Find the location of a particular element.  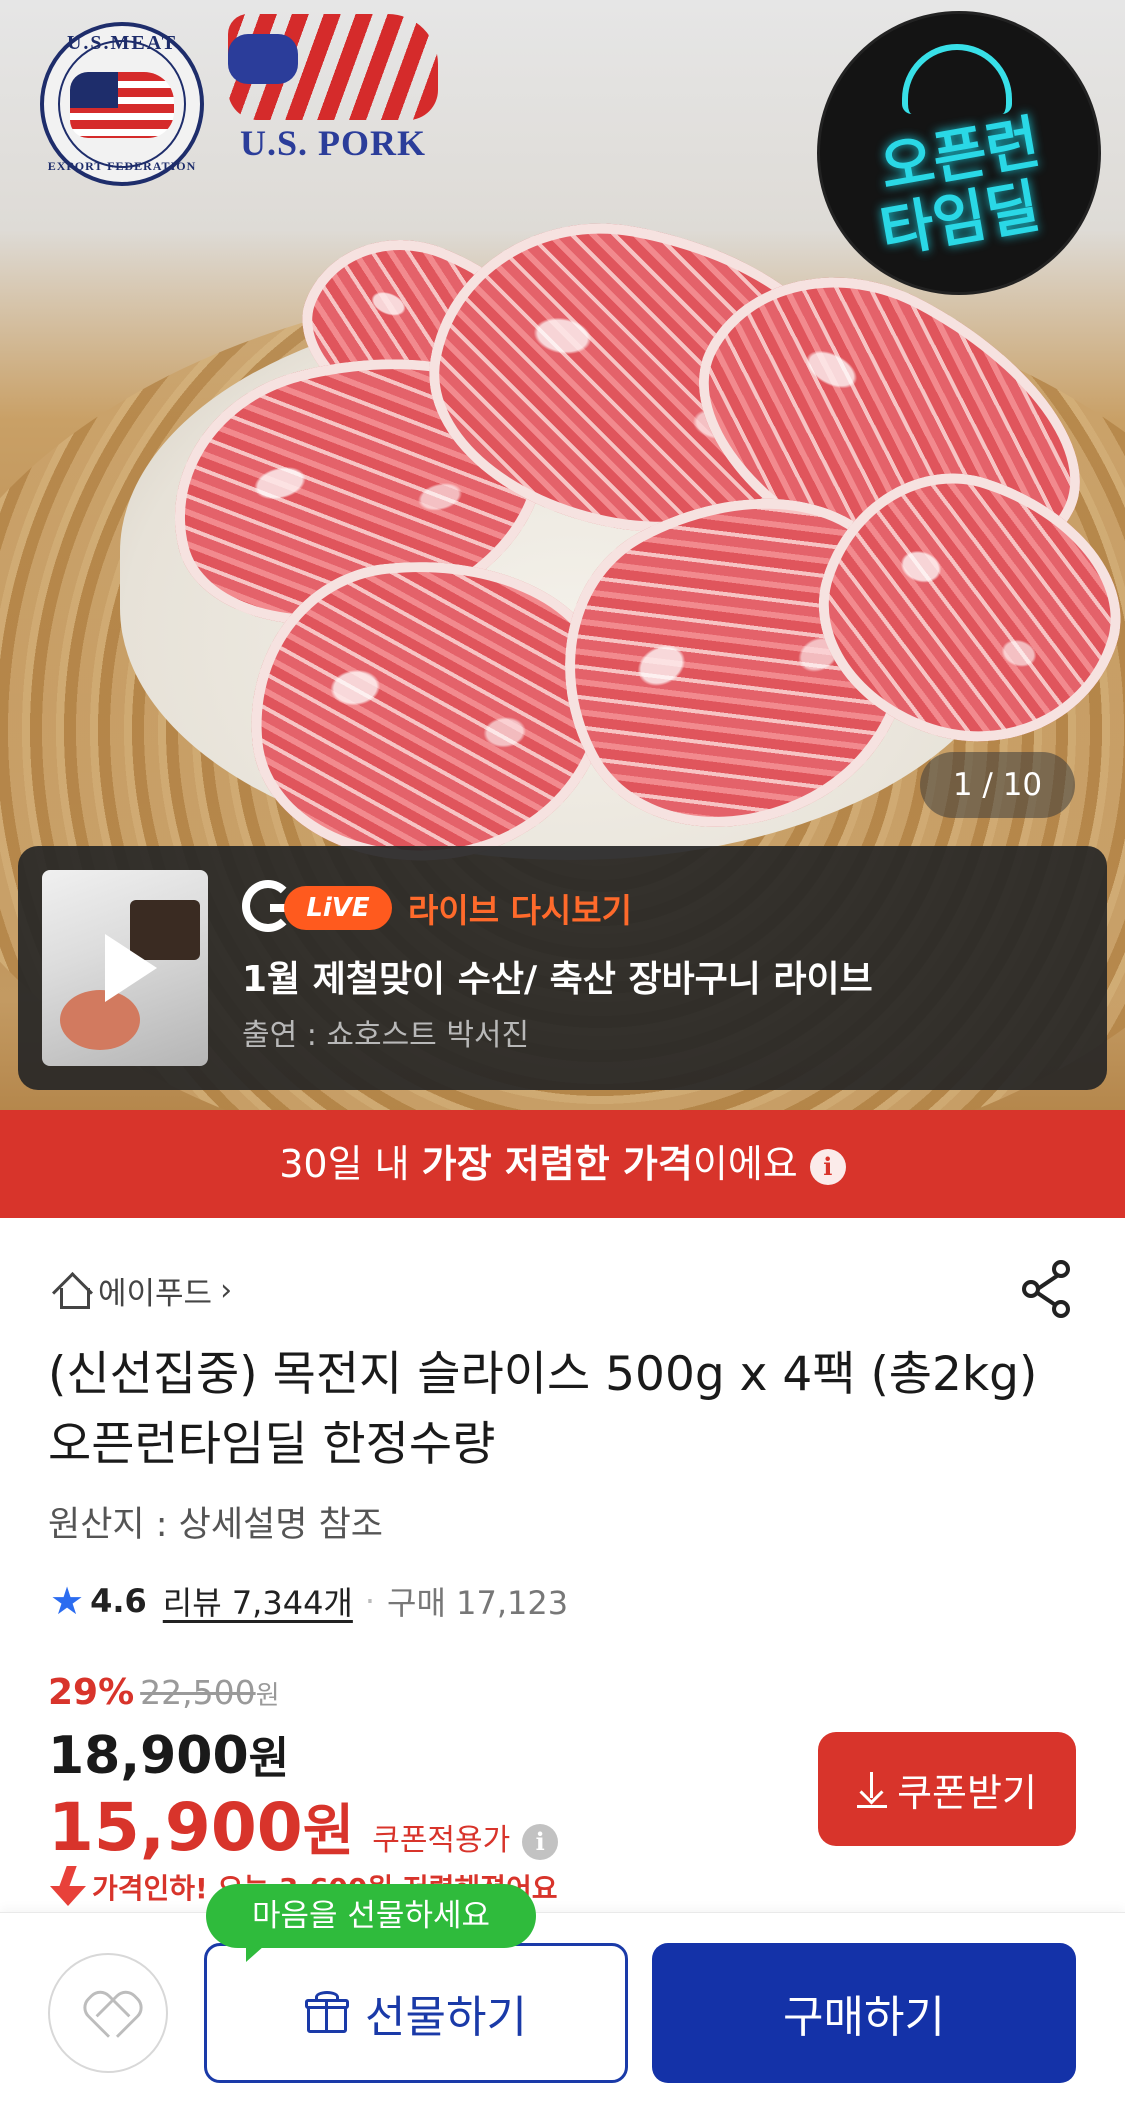

store-name: 에이푸드 is located at coordinates (155, 1293).